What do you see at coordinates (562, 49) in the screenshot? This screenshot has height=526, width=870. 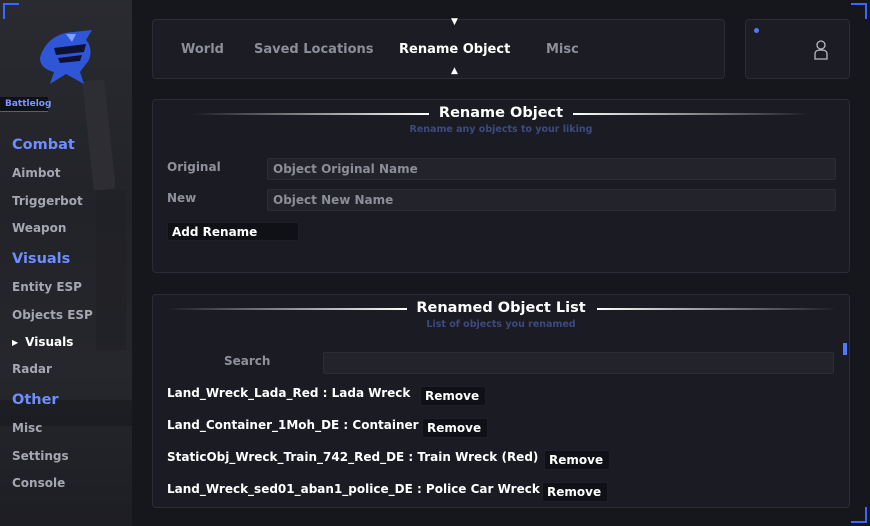 I see `tab-misc: Misc` at bounding box center [562, 49].